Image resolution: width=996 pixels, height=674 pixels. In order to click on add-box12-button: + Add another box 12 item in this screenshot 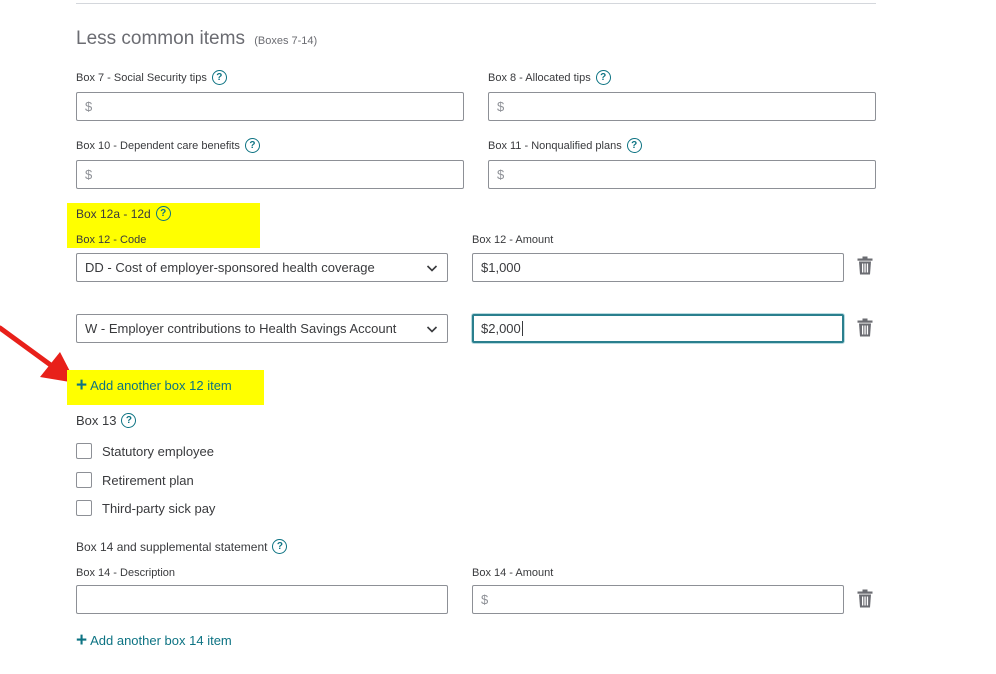, I will do `click(154, 385)`.